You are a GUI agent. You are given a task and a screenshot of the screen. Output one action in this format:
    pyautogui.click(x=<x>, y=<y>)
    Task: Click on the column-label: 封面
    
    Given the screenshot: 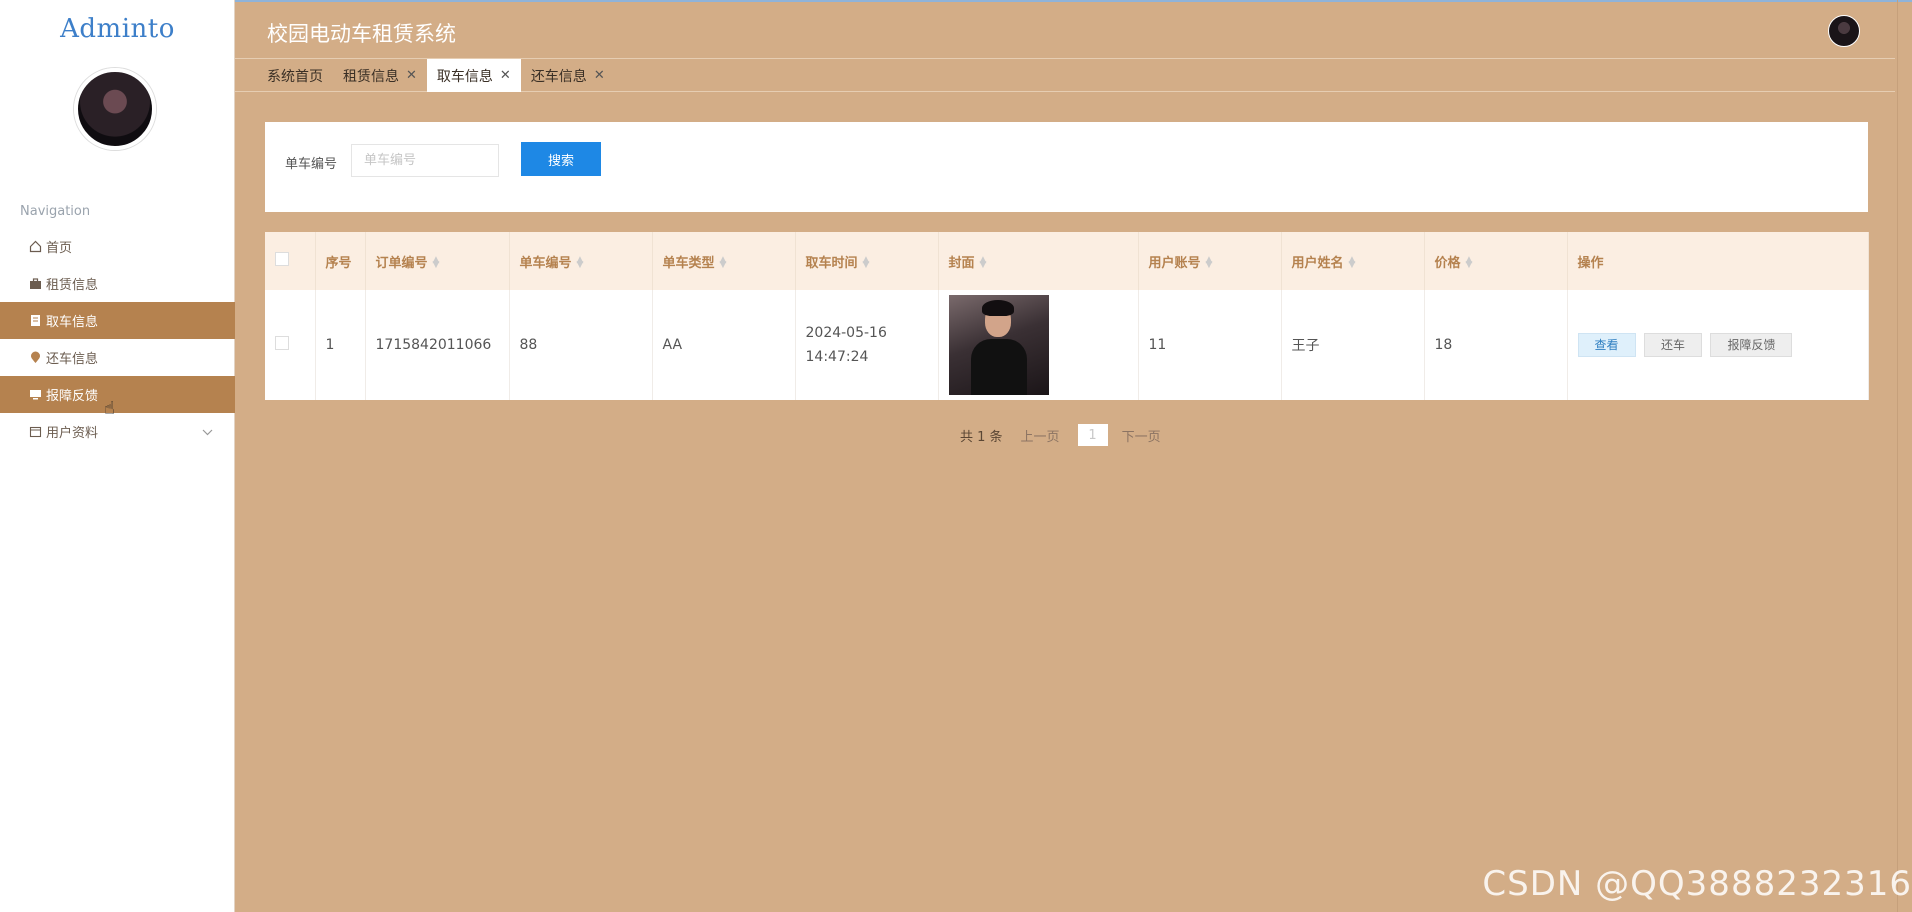 What is the action you would take?
    pyautogui.click(x=961, y=263)
    